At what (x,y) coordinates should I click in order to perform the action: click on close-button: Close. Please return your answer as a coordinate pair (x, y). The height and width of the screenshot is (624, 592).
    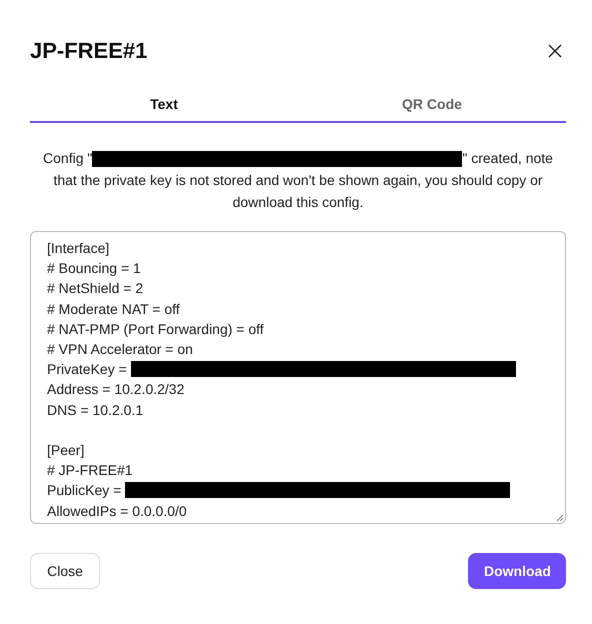
    Looking at the image, I should click on (65, 571).